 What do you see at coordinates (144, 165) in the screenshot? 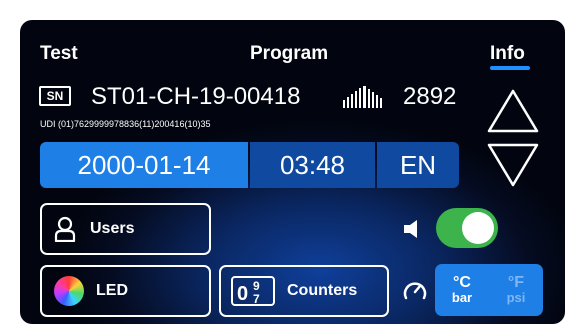
I see `date-field: 2000-01-14` at bounding box center [144, 165].